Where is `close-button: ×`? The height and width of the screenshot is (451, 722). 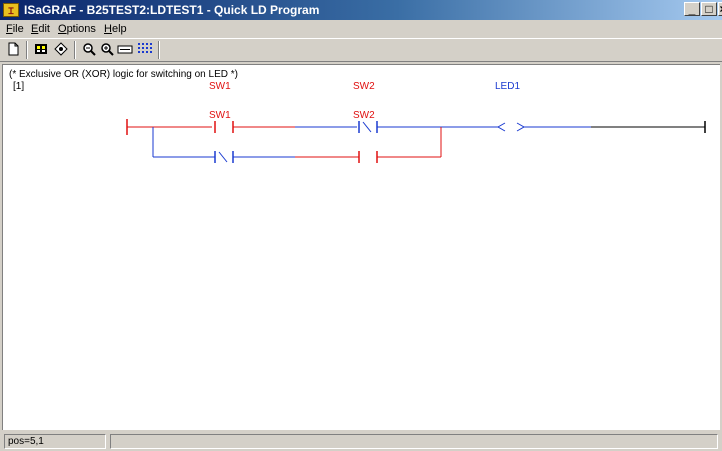 close-button: × is located at coordinates (720, 9).